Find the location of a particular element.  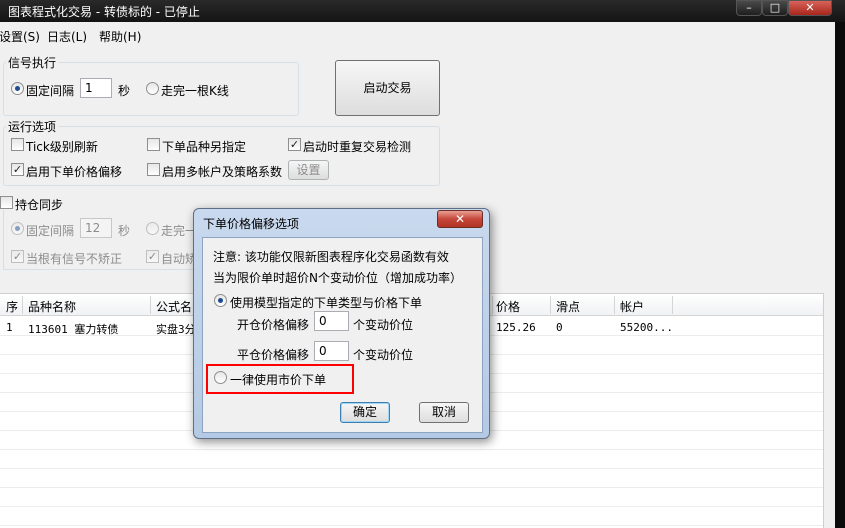

header-seq: 序 is located at coordinates (12, 306).